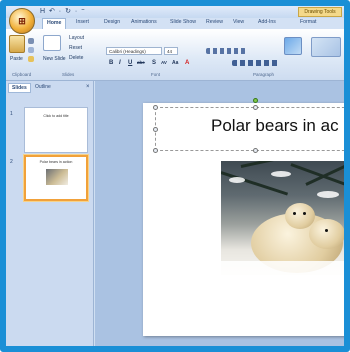 This screenshot has height=352, width=350. I want to click on copy-icon, so click(31, 50).